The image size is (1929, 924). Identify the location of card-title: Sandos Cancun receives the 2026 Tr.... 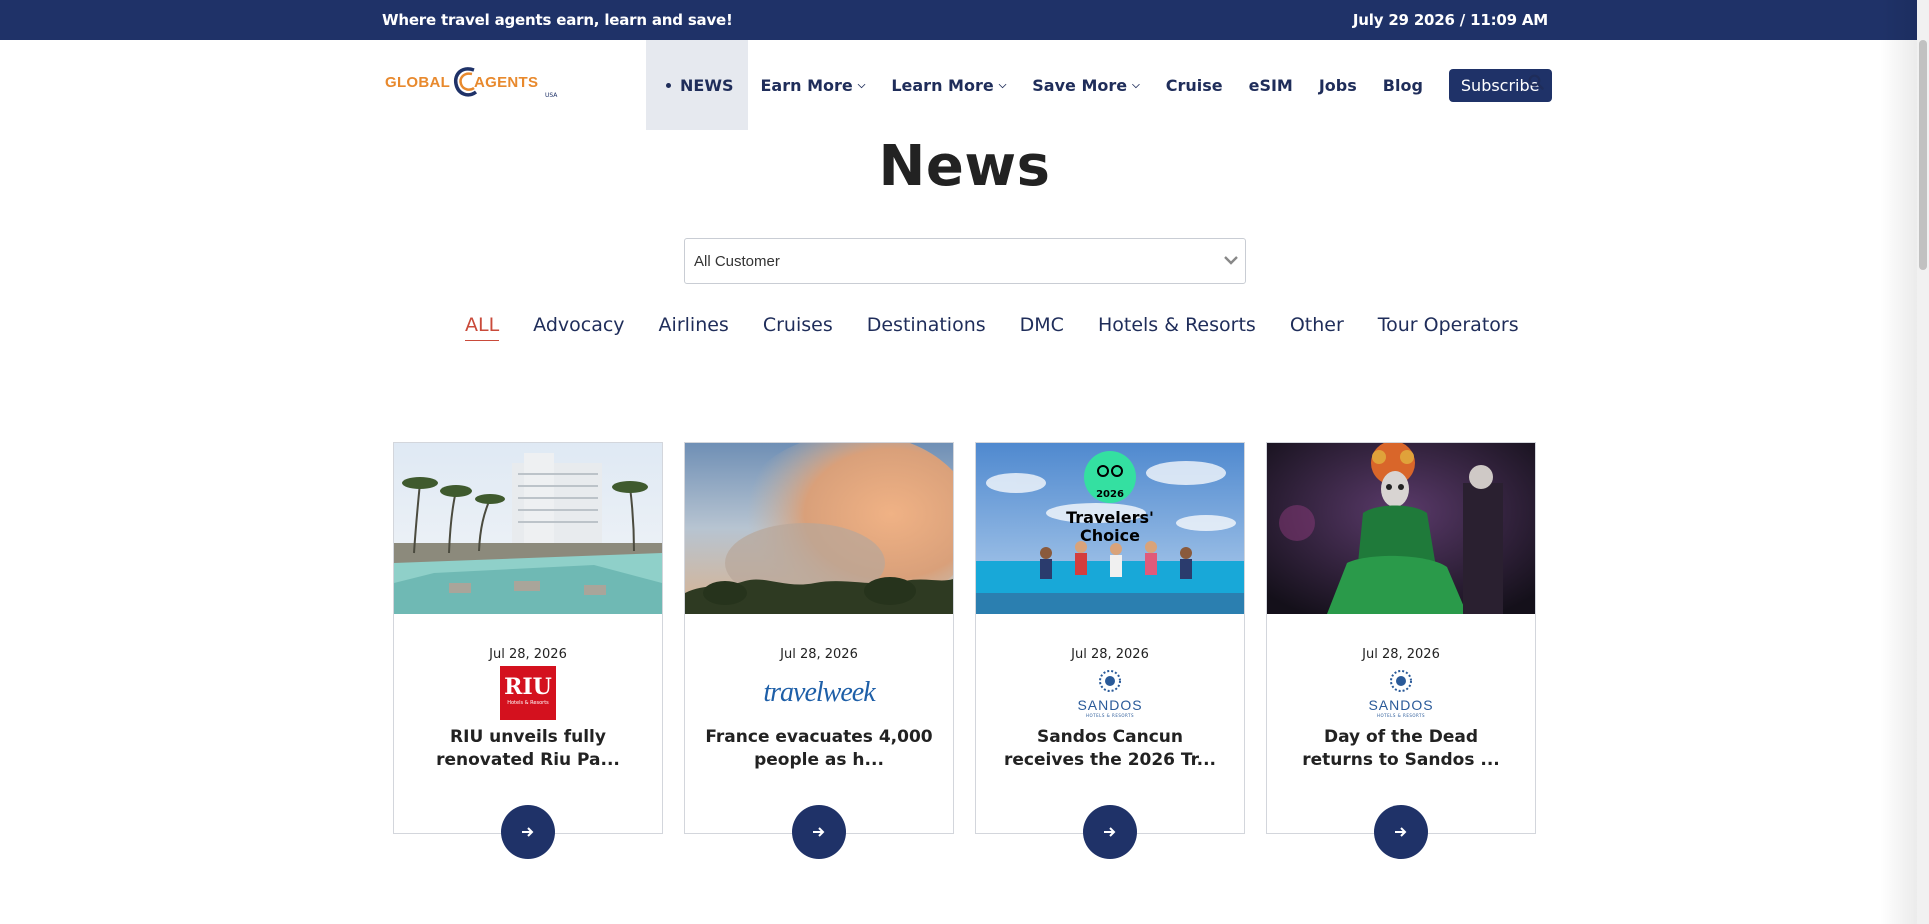
(1110, 749).